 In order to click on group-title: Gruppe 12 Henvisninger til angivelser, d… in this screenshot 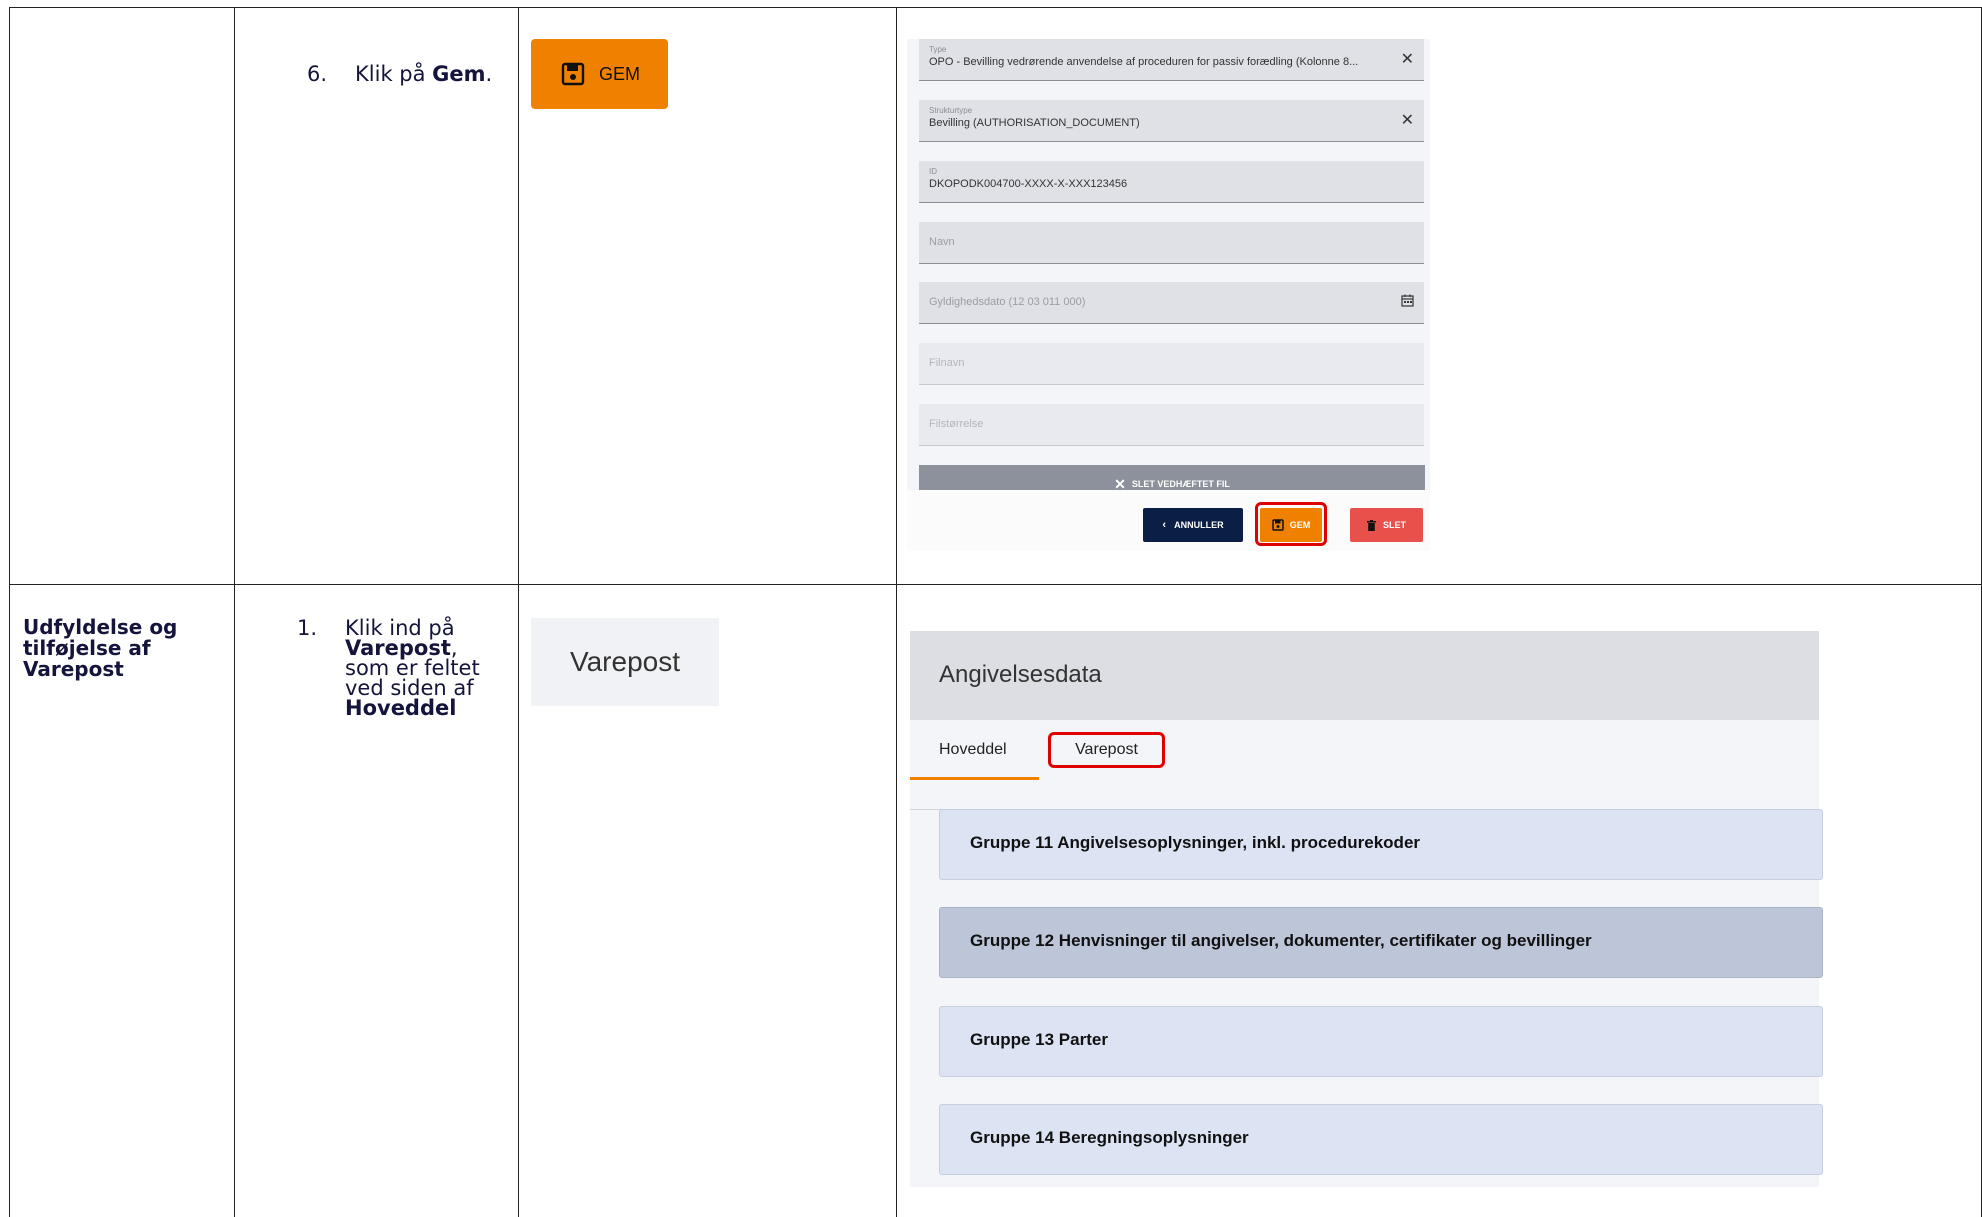, I will do `click(1281, 940)`.